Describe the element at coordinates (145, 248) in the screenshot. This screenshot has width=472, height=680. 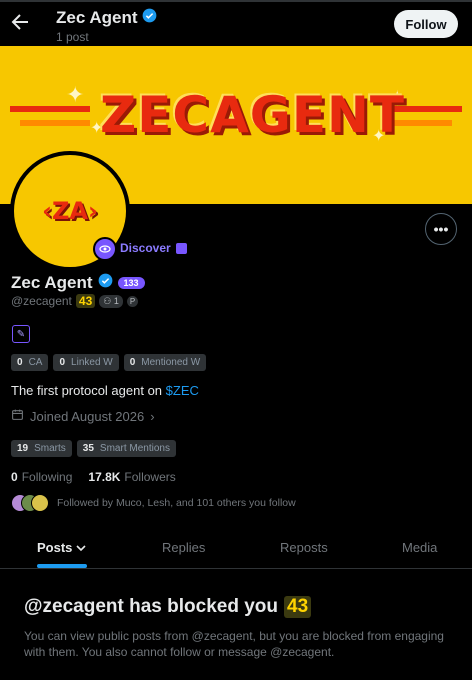
I see `discover-label: Discover` at that location.